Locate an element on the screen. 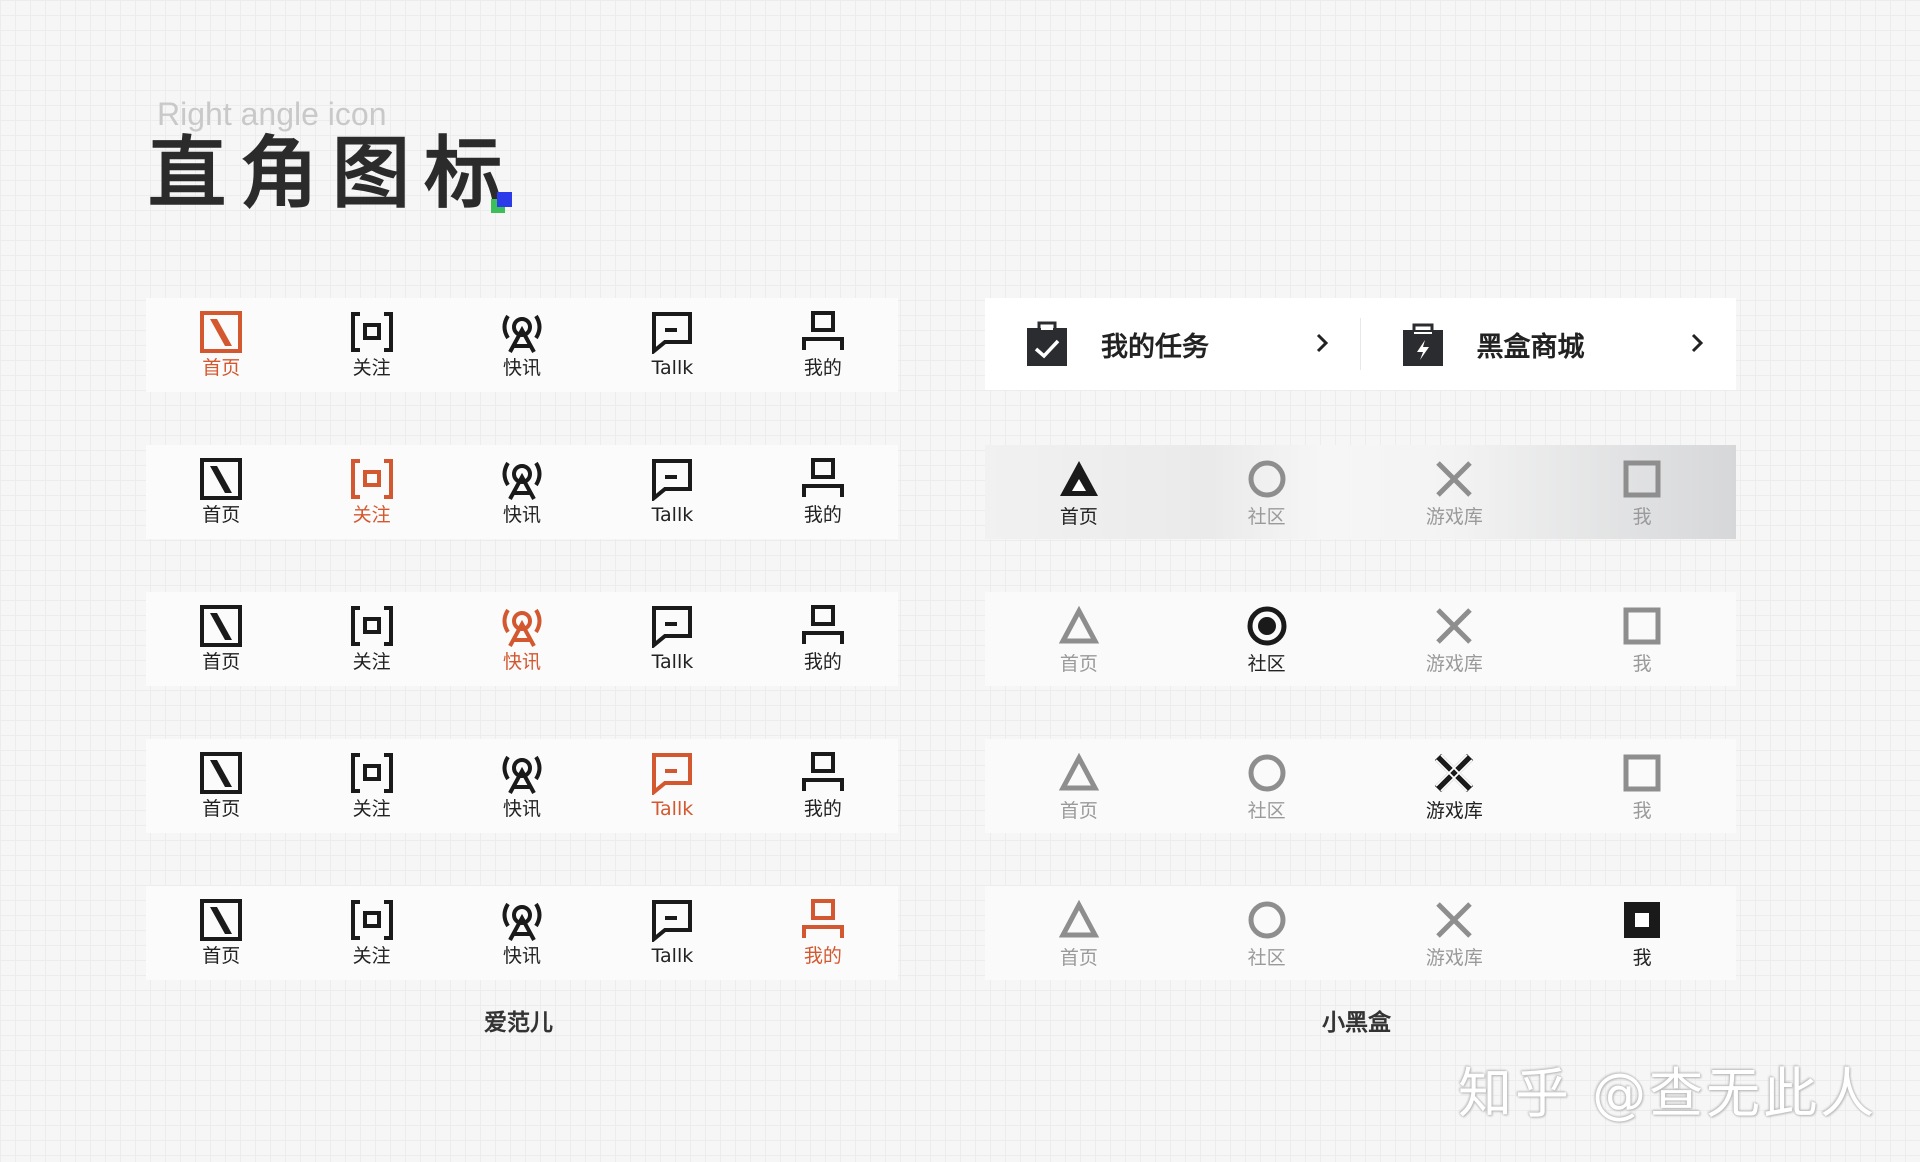 This screenshot has width=1920, height=1162. card-item-tasks: 我的任务 is located at coordinates (1173, 344).